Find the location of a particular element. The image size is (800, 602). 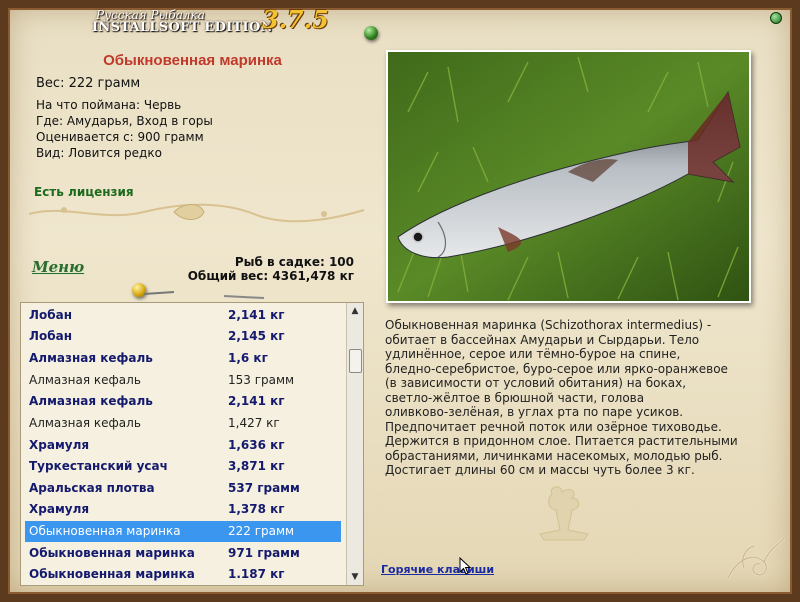

list-item-weight: 3,871 кг is located at coordinates (256, 466).